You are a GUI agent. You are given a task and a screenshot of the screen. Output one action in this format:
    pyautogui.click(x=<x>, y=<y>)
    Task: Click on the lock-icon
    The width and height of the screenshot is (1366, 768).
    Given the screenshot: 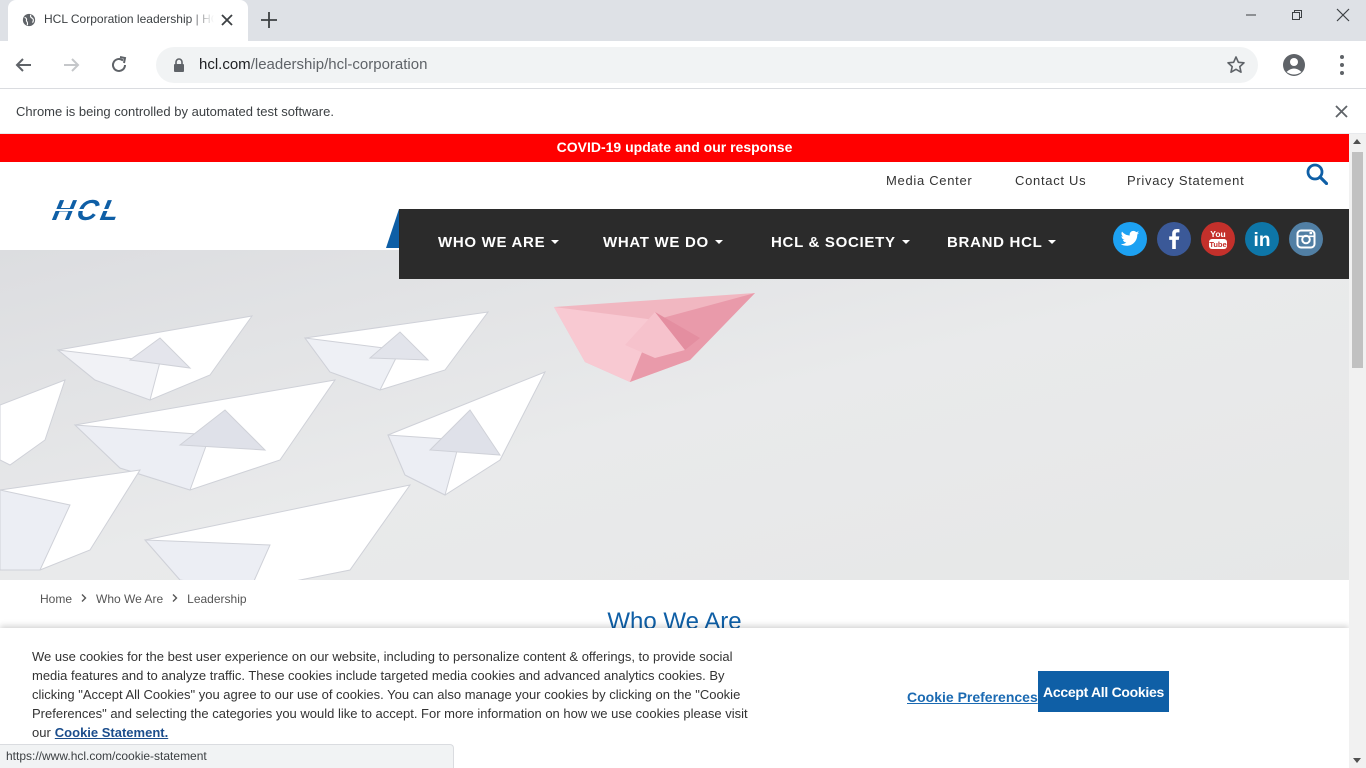 What is the action you would take?
    pyautogui.click(x=179, y=65)
    